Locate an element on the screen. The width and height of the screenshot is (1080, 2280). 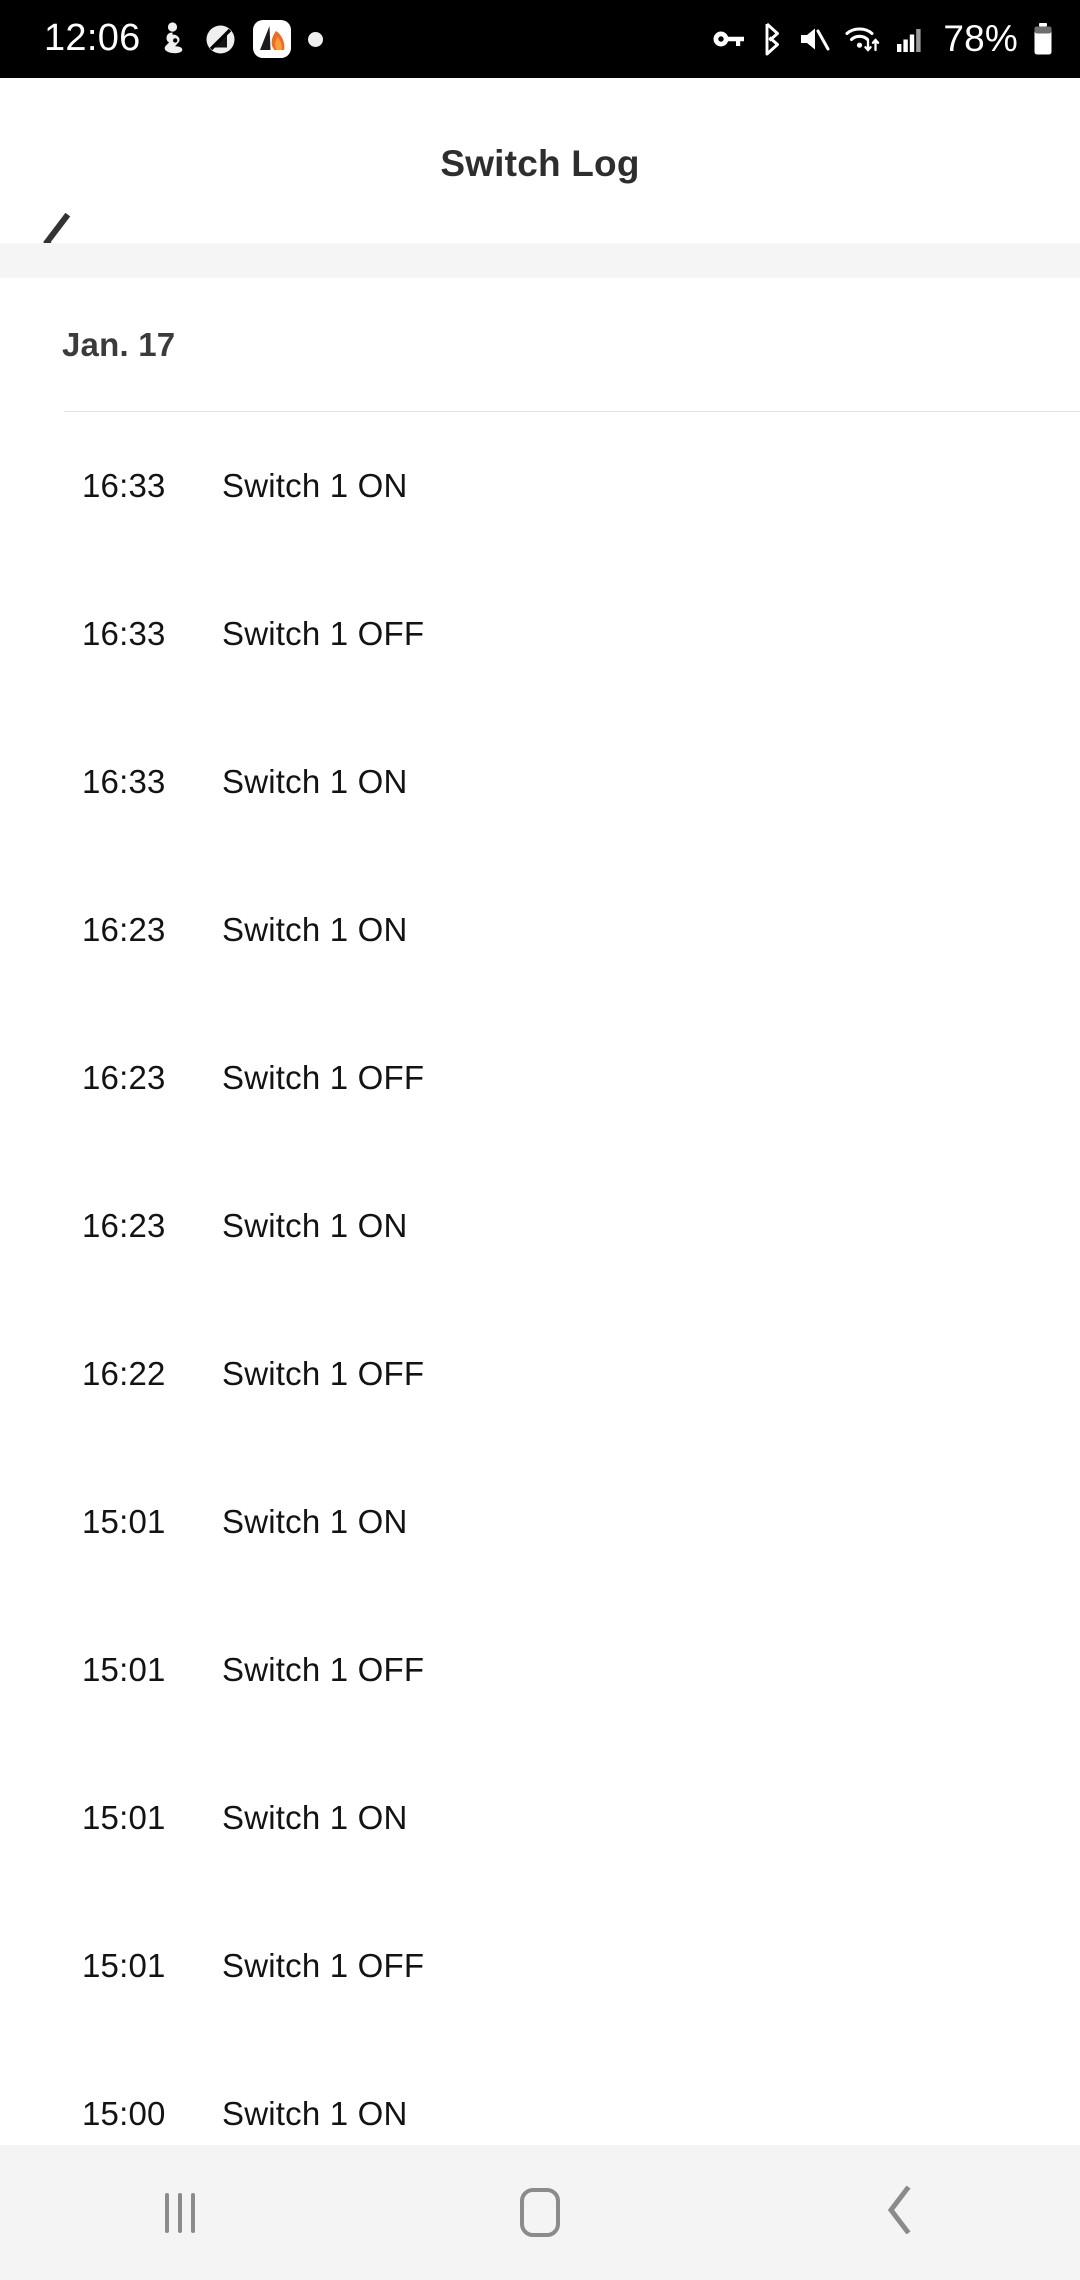
recents-button is located at coordinates (180, 2212).